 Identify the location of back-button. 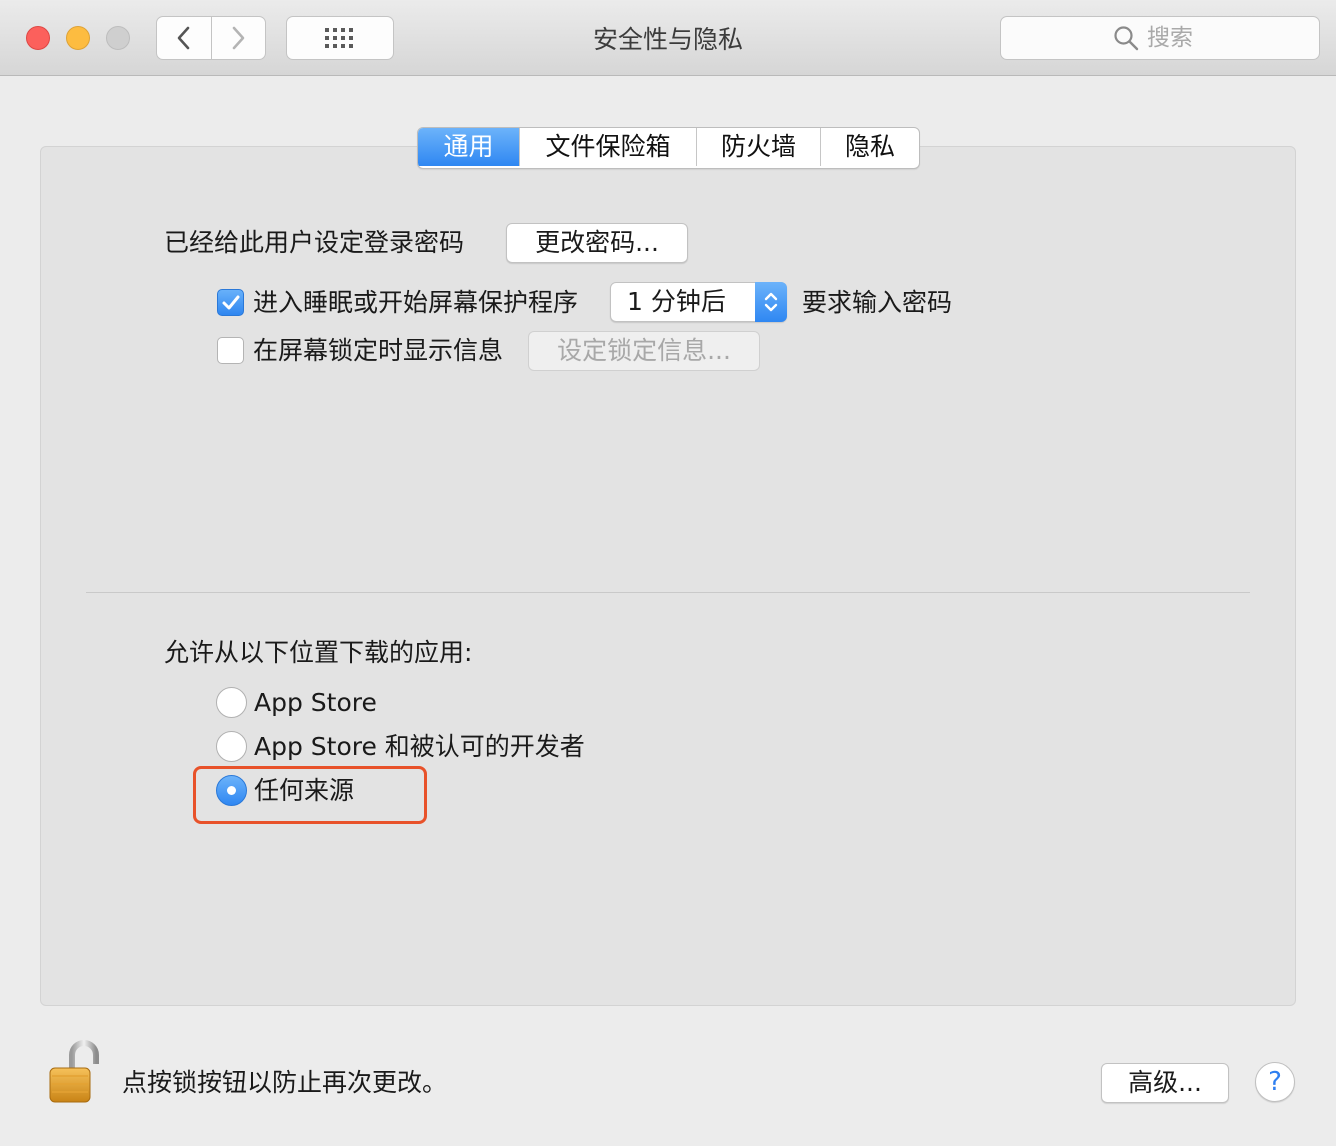
(184, 38).